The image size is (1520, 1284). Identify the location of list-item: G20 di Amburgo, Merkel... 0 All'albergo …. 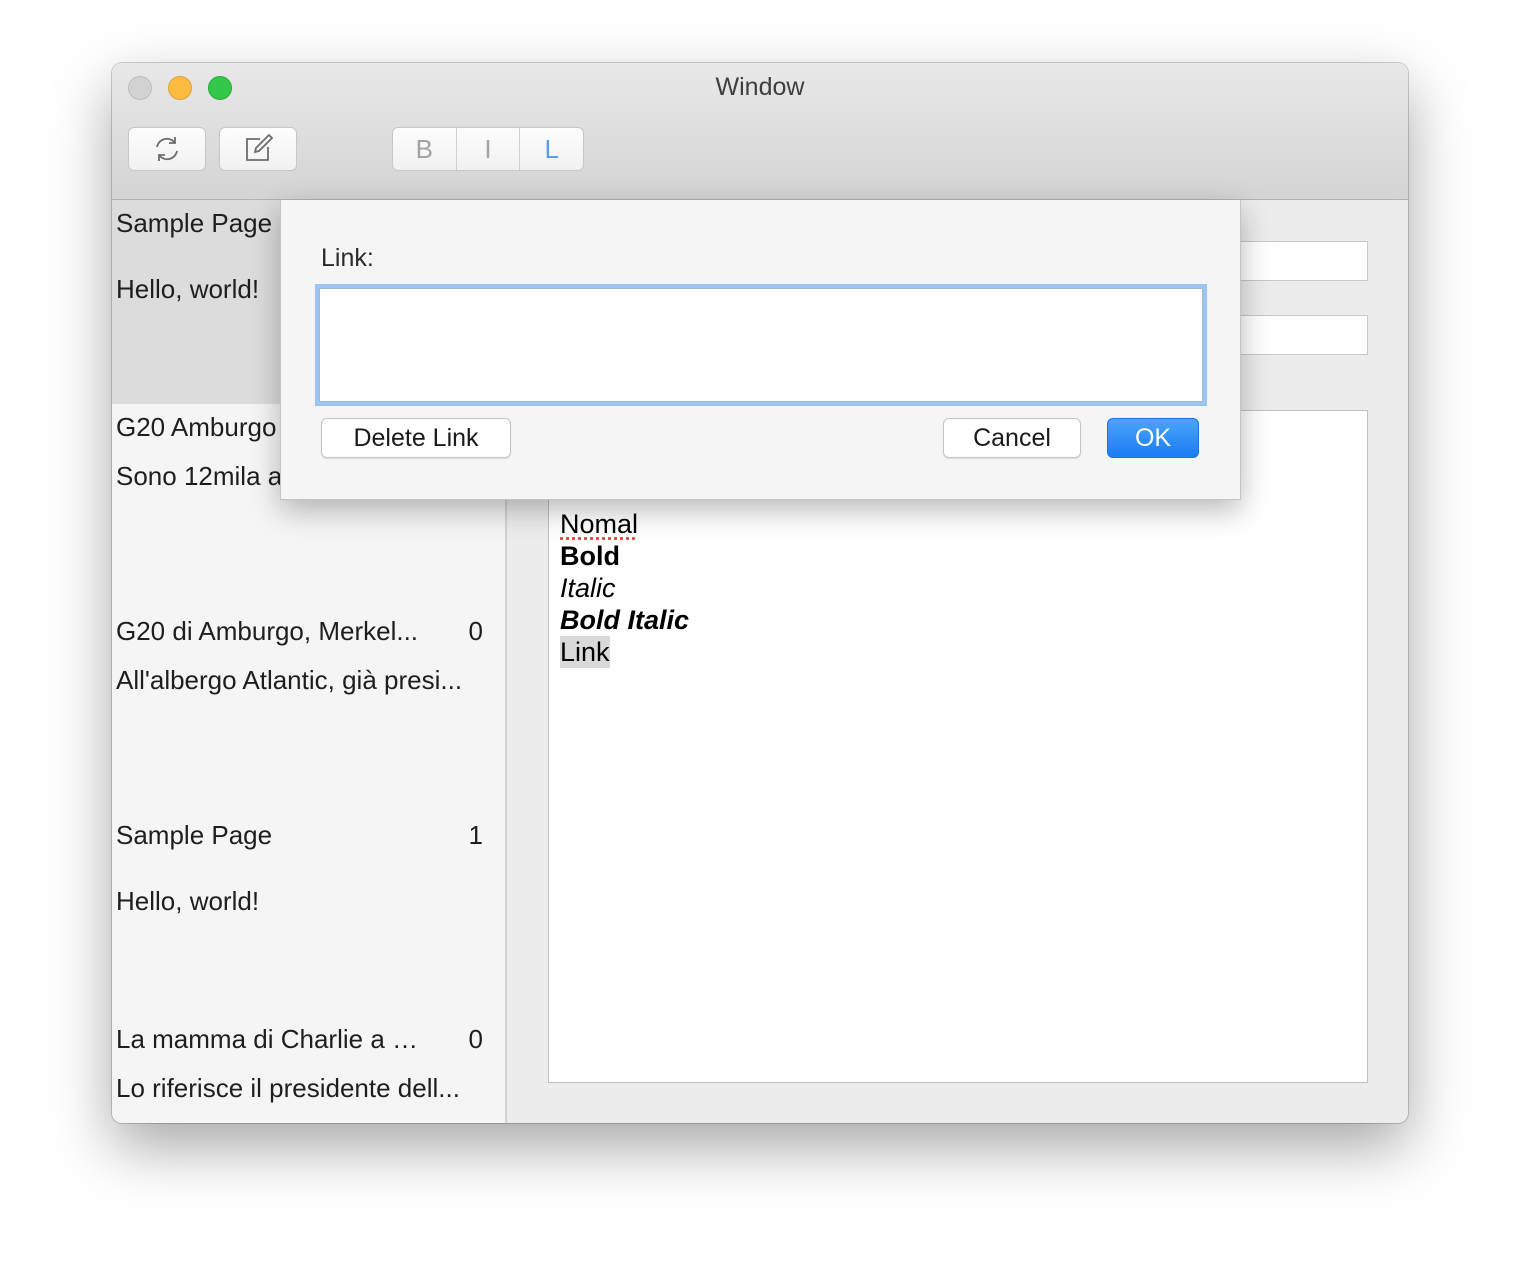
(308, 710).